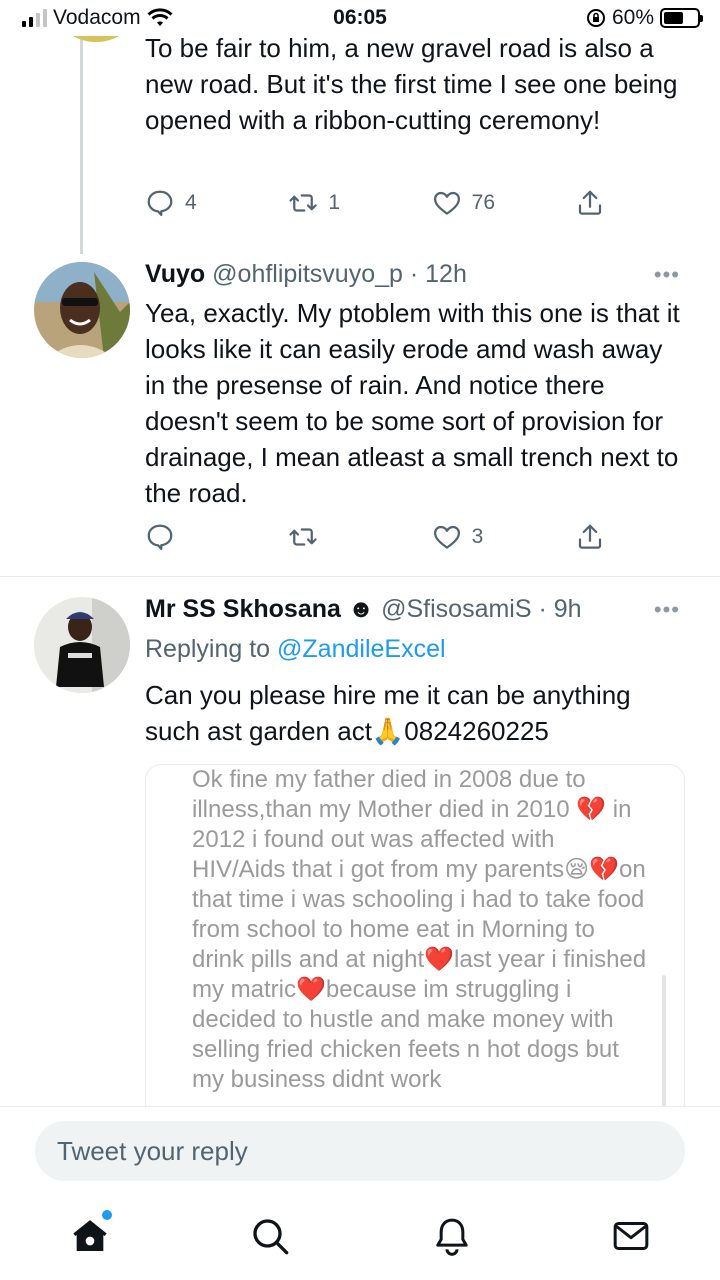  Describe the element at coordinates (438, 274) in the screenshot. I see `tweet-time: · 12h` at that location.